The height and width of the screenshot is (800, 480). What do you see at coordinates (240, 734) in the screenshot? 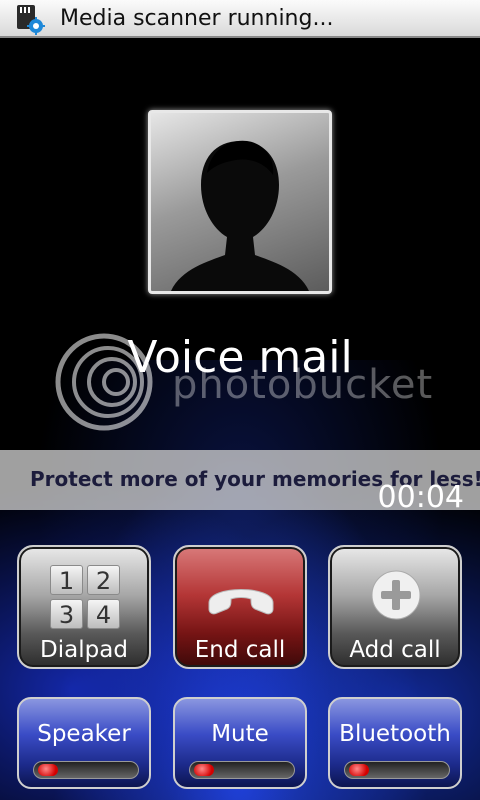
I see `mute-label: Mute` at bounding box center [240, 734].